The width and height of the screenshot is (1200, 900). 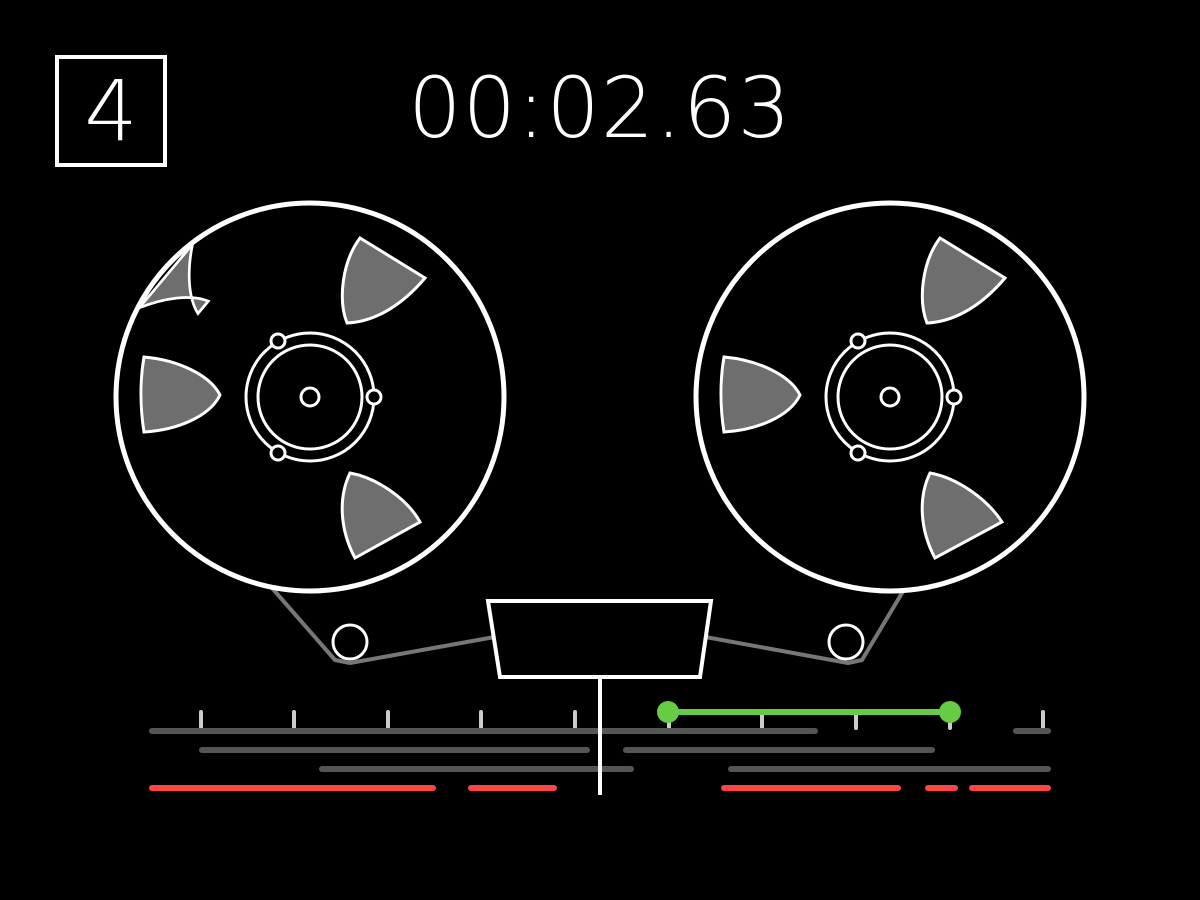 What do you see at coordinates (599, 639) in the screenshot?
I see `tape-head-icon` at bounding box center [599, 639].